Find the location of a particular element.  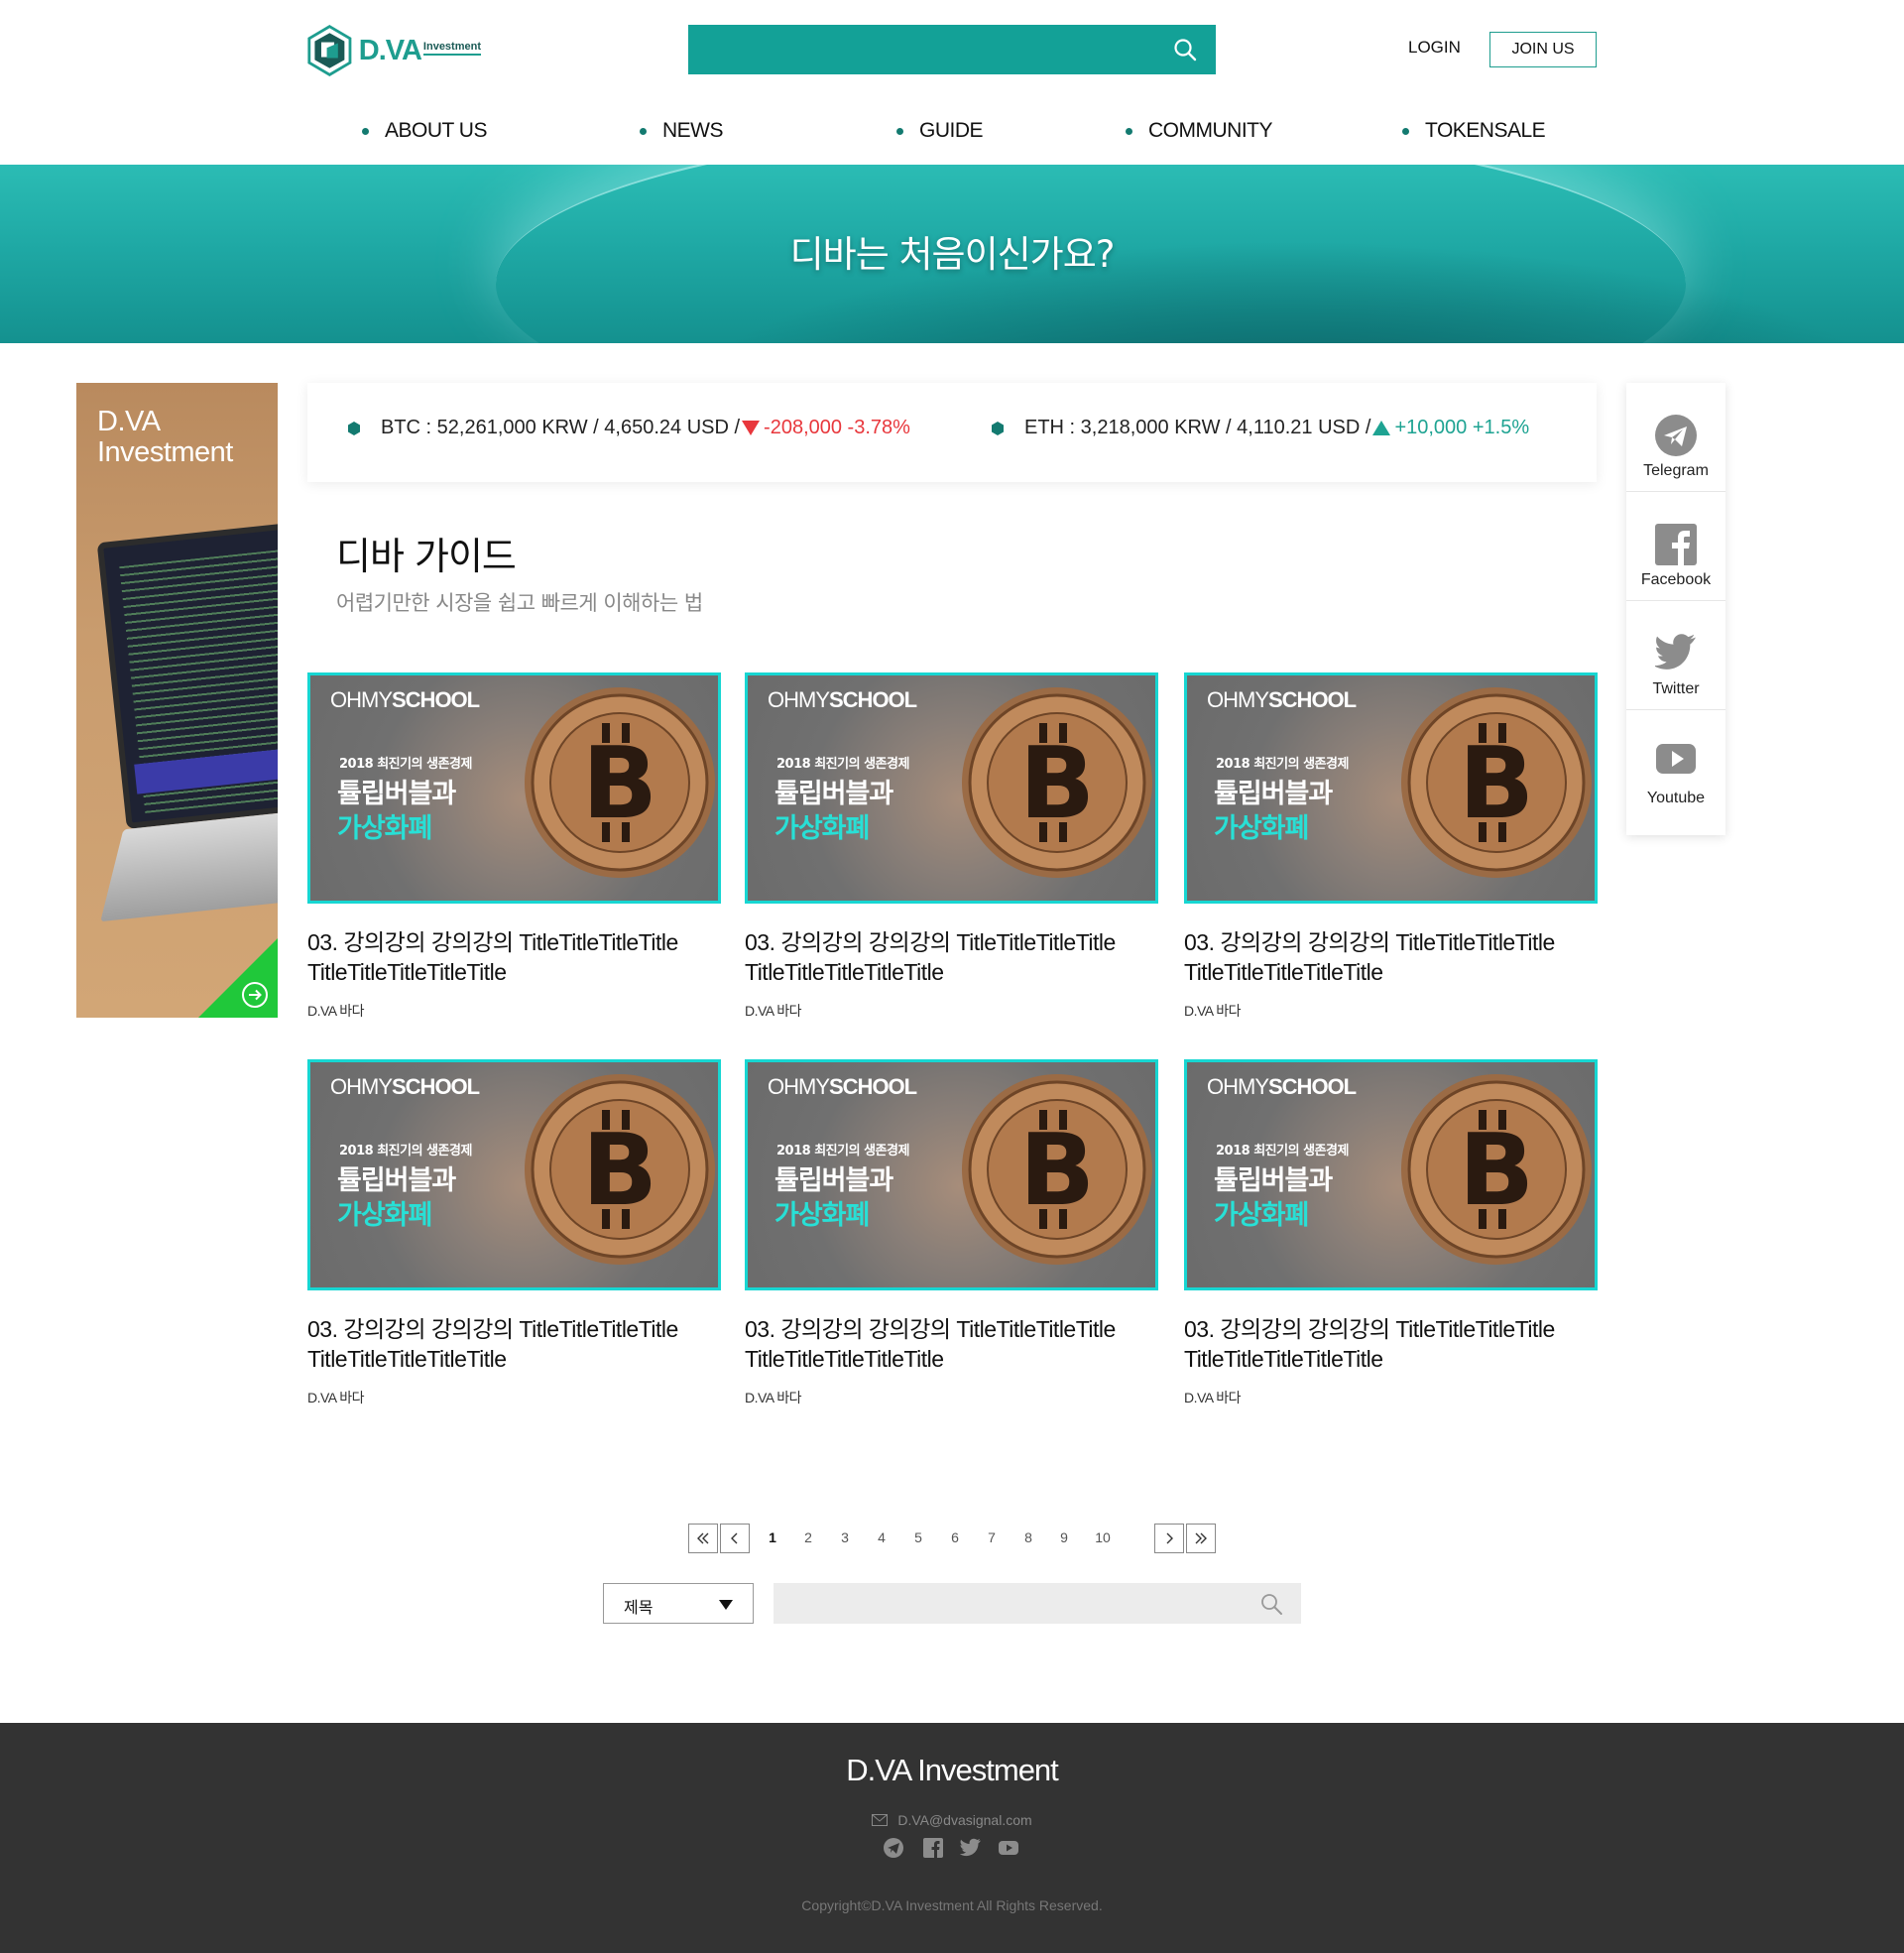

site-logo: D.VA Investment is located at coordinates (393, 51).